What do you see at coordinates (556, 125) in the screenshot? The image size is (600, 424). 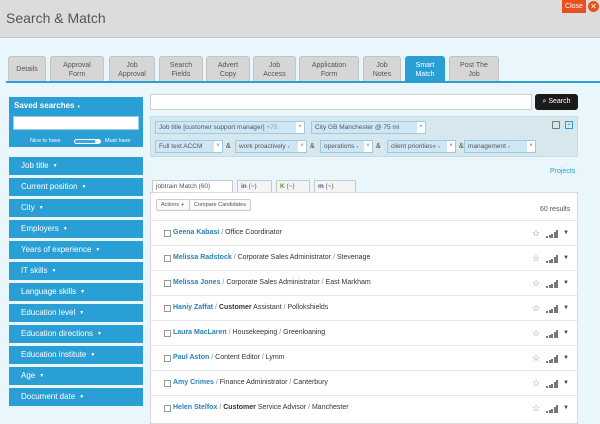 I see `save-icon` at bounding box center [556, 125].